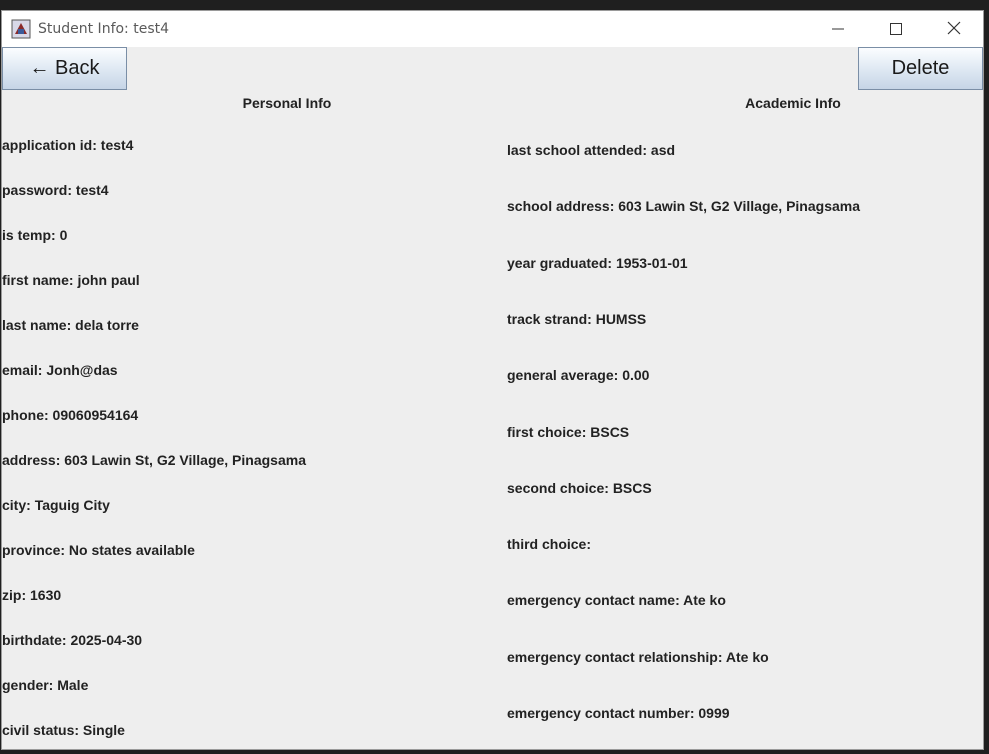 The image size is (989, 754). Describe the element at coordinates (577, 150) in the screenshot. I see `field-label: last school attended:` at that location.